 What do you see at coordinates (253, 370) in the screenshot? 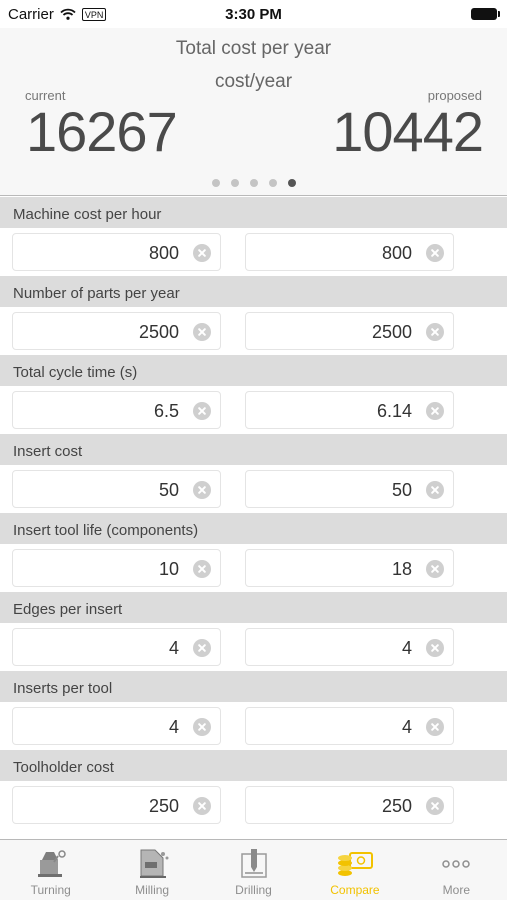
I see `field-label: Total cycle time (s)` at bounding box center [253, 370].